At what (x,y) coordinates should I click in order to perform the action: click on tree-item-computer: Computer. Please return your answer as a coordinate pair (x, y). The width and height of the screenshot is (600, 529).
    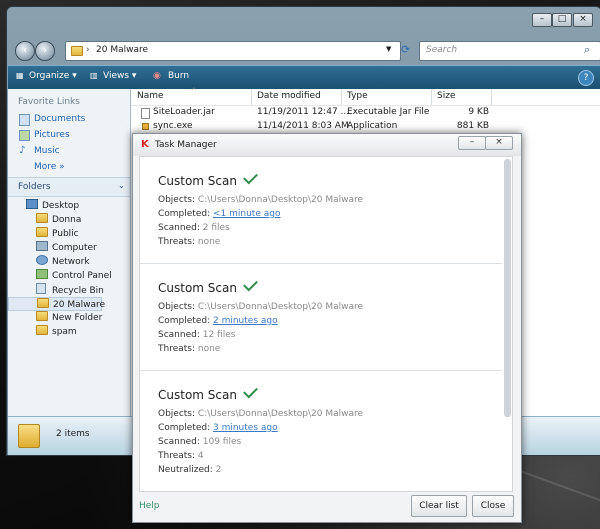
    Looking at the image, I should click on (52, 248).